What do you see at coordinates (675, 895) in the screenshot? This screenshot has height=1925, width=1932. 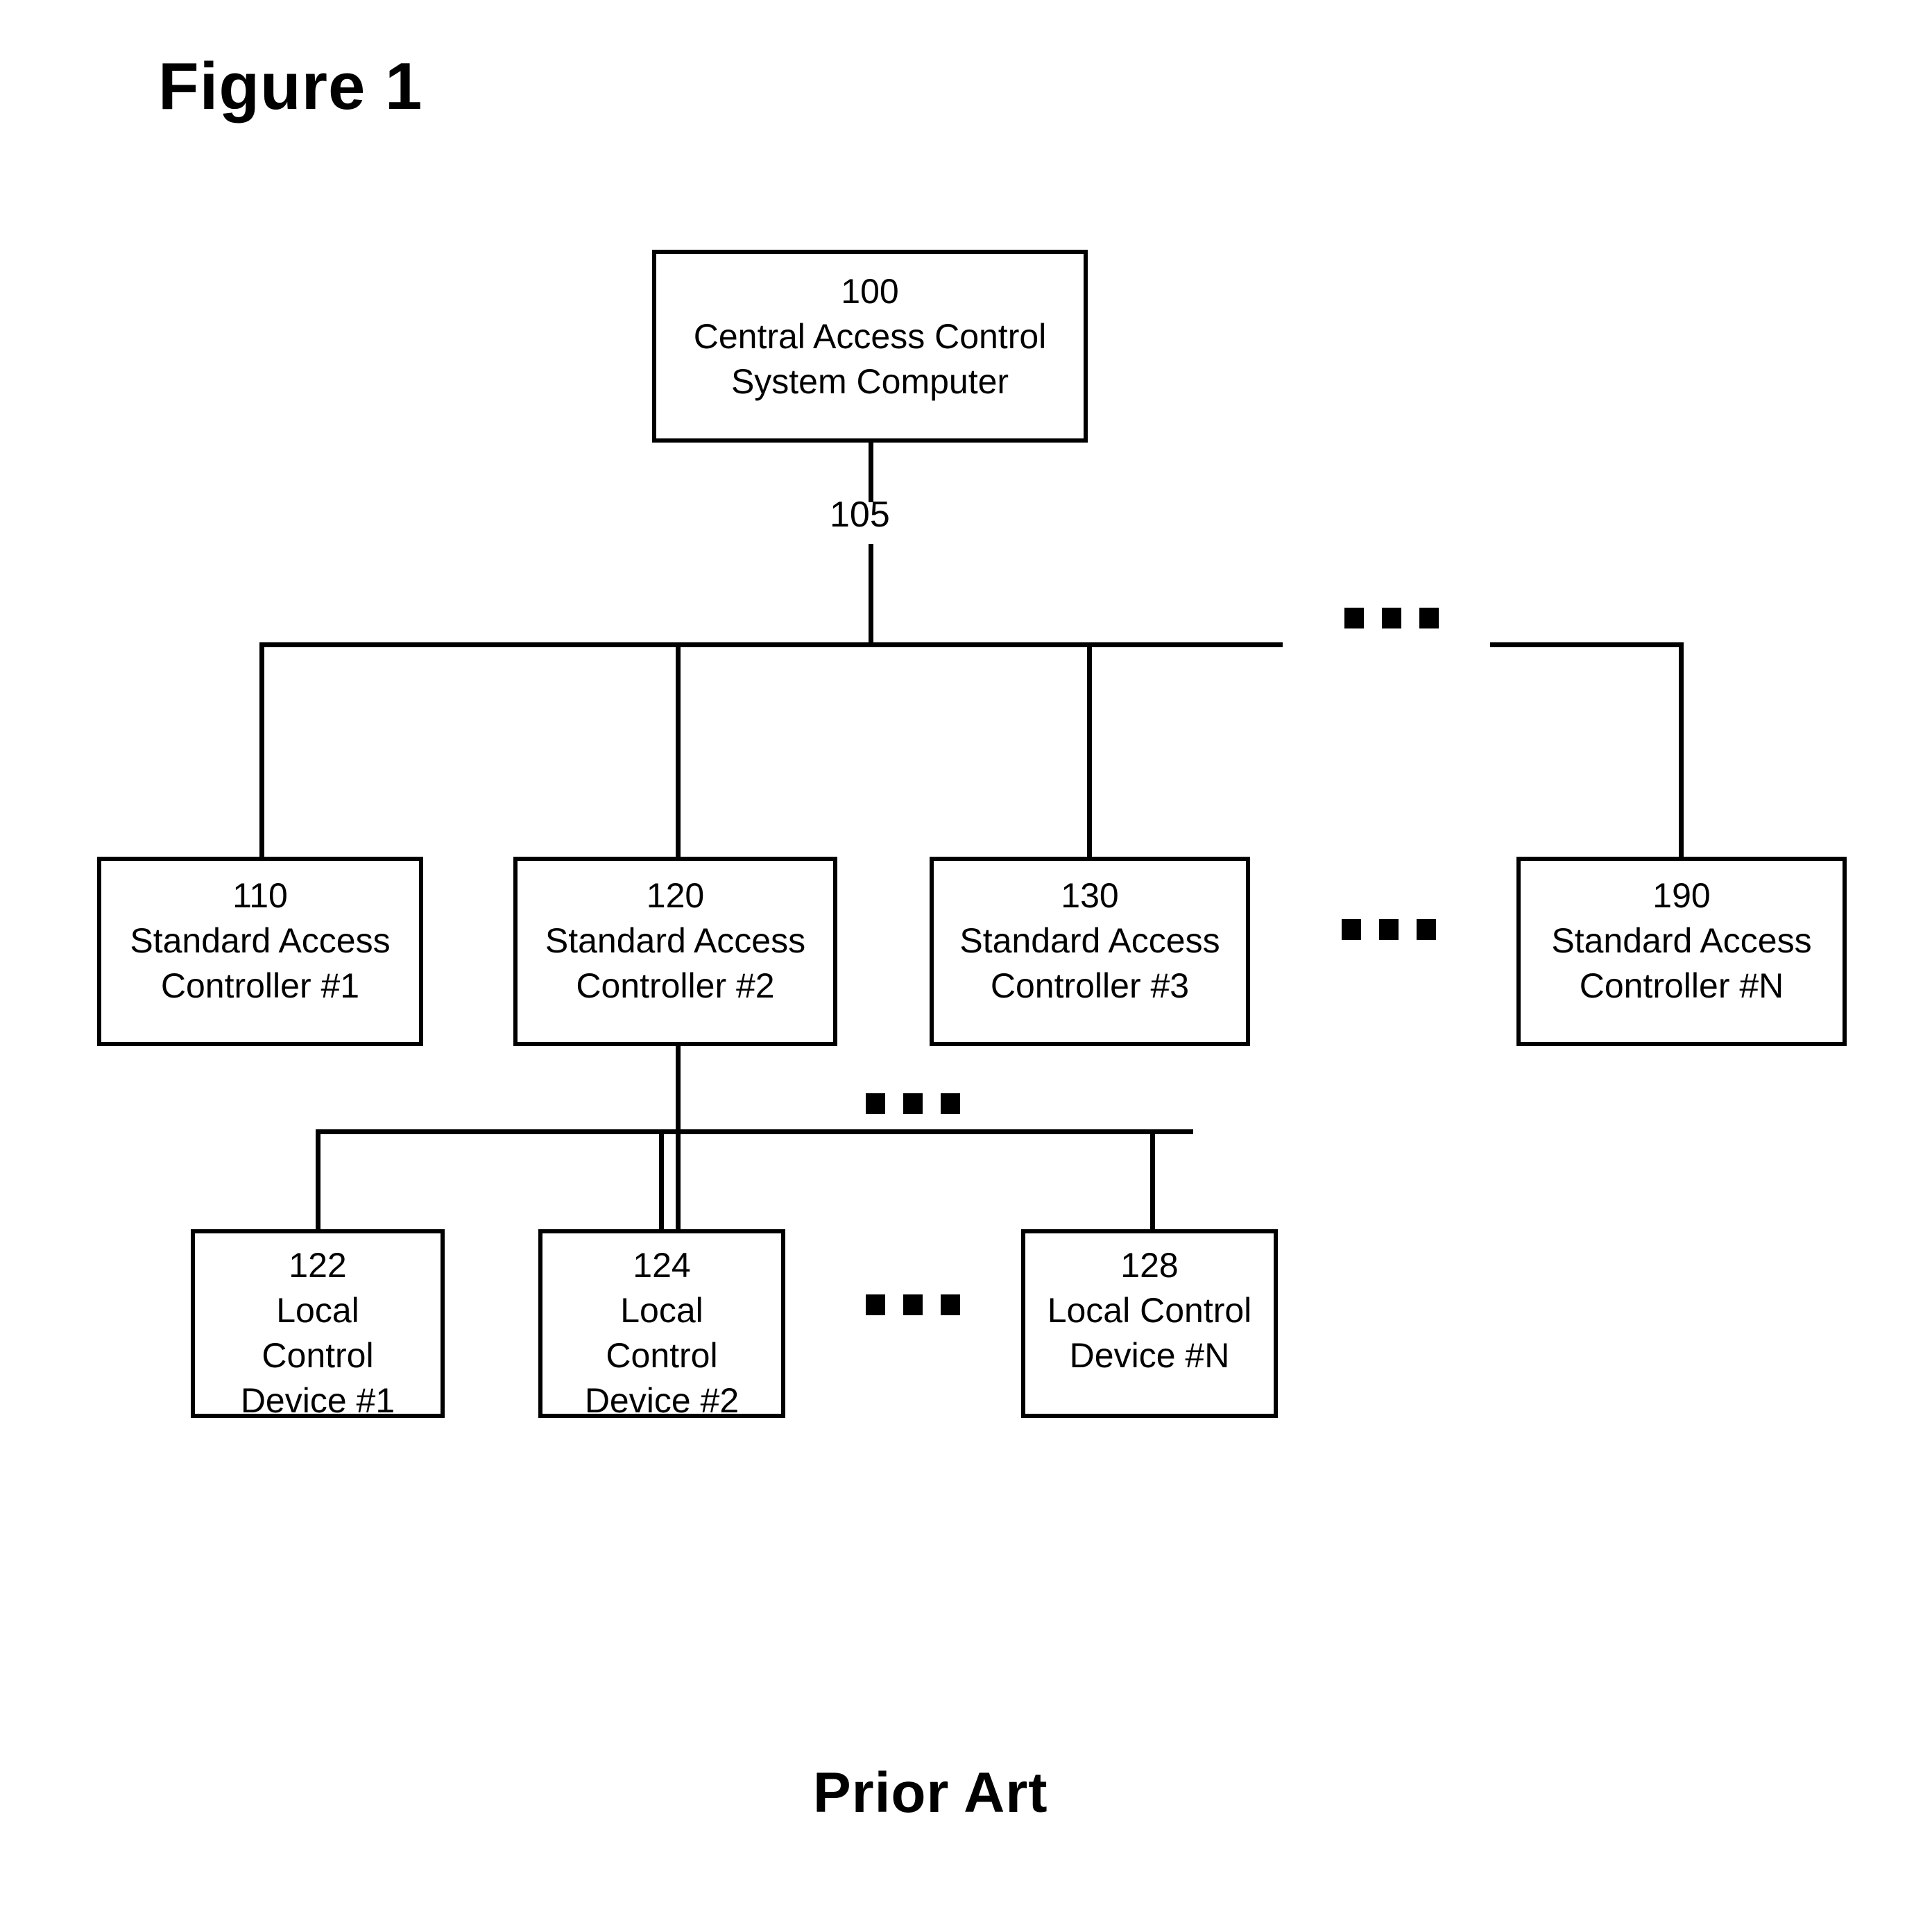 I see `node-120-ref: 120` at bounding box center [675, 895].